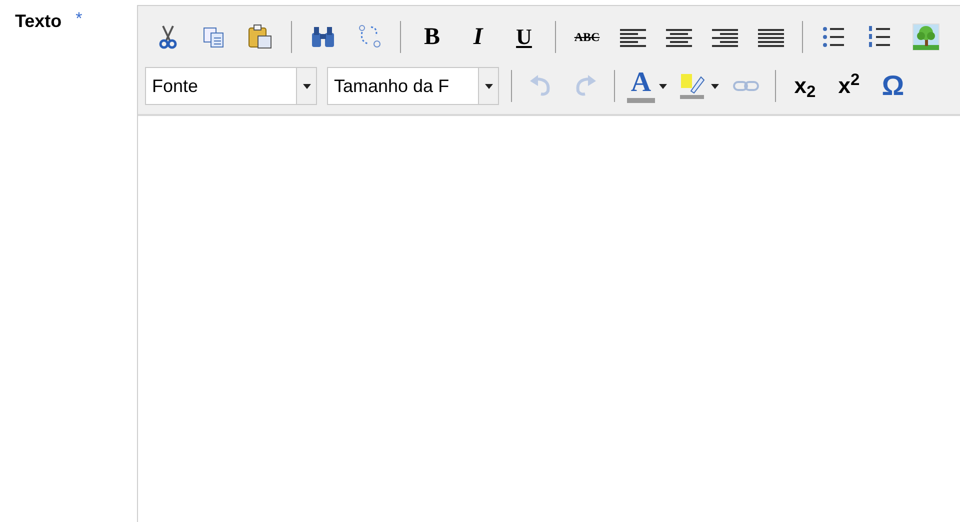 This screenshot has width=960, height=522. What do you see at coordinates (587, 37) in the screenshot?
I see `strikethrough-button: ABC` at bounding box center [587, 37].